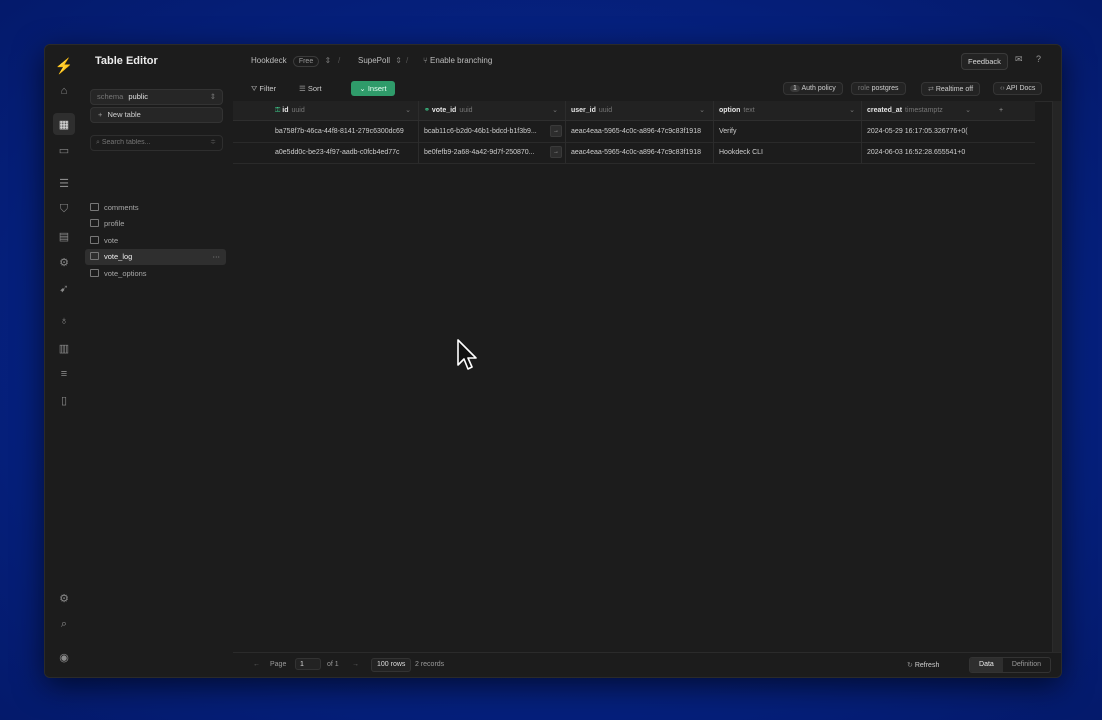  What do you see at coordinates (64, 91) in the screenshot?
I see `home-icon: ⌂` at bounding box center [64, 91].